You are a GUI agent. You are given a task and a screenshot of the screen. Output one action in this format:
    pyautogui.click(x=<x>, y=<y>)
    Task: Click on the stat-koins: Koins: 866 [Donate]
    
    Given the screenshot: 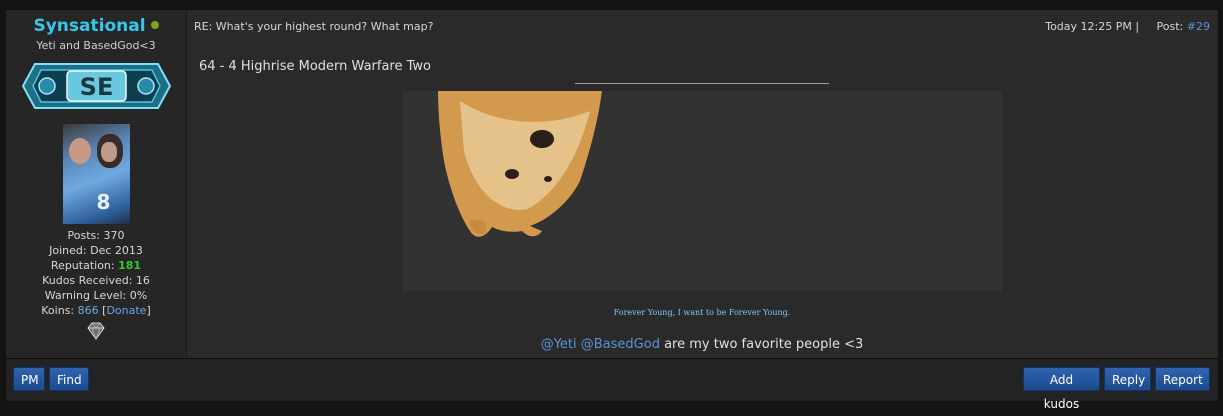 What is the action you would take?
    pyautogui.click(x=96, y=310)
    